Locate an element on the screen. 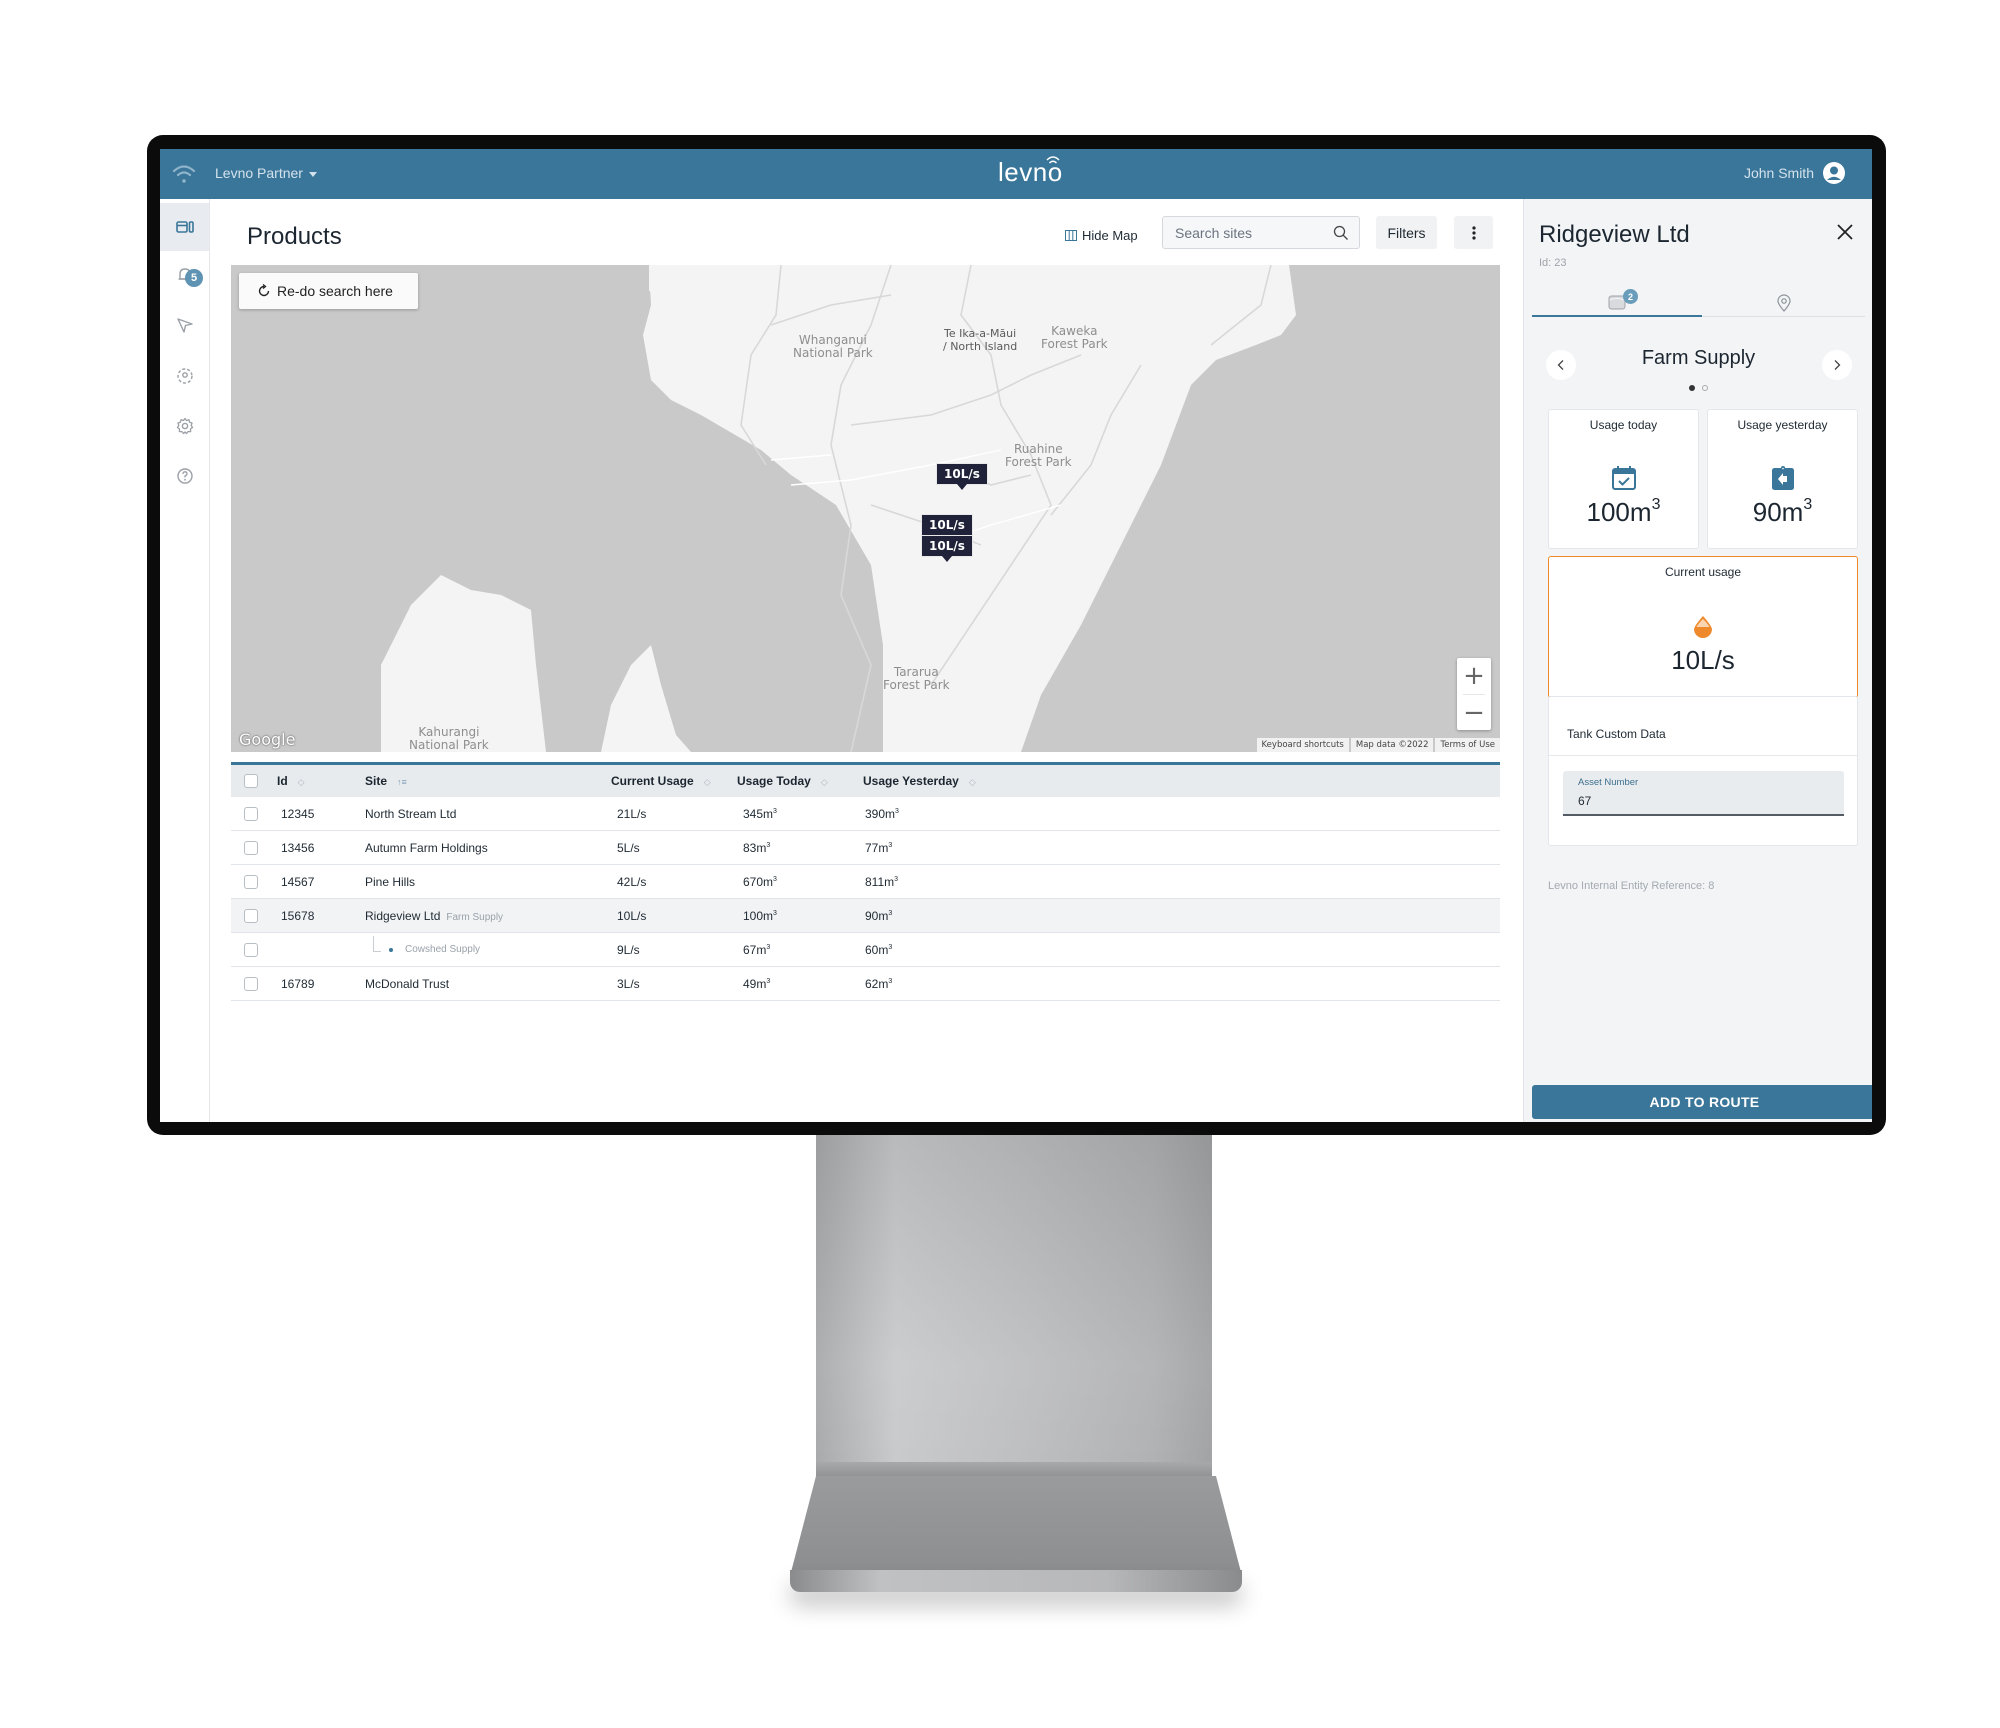 Image resolution: width=2000 pixels, height=1728 pixels. navigation-arrow-icon is located at coordinates (184, 325).